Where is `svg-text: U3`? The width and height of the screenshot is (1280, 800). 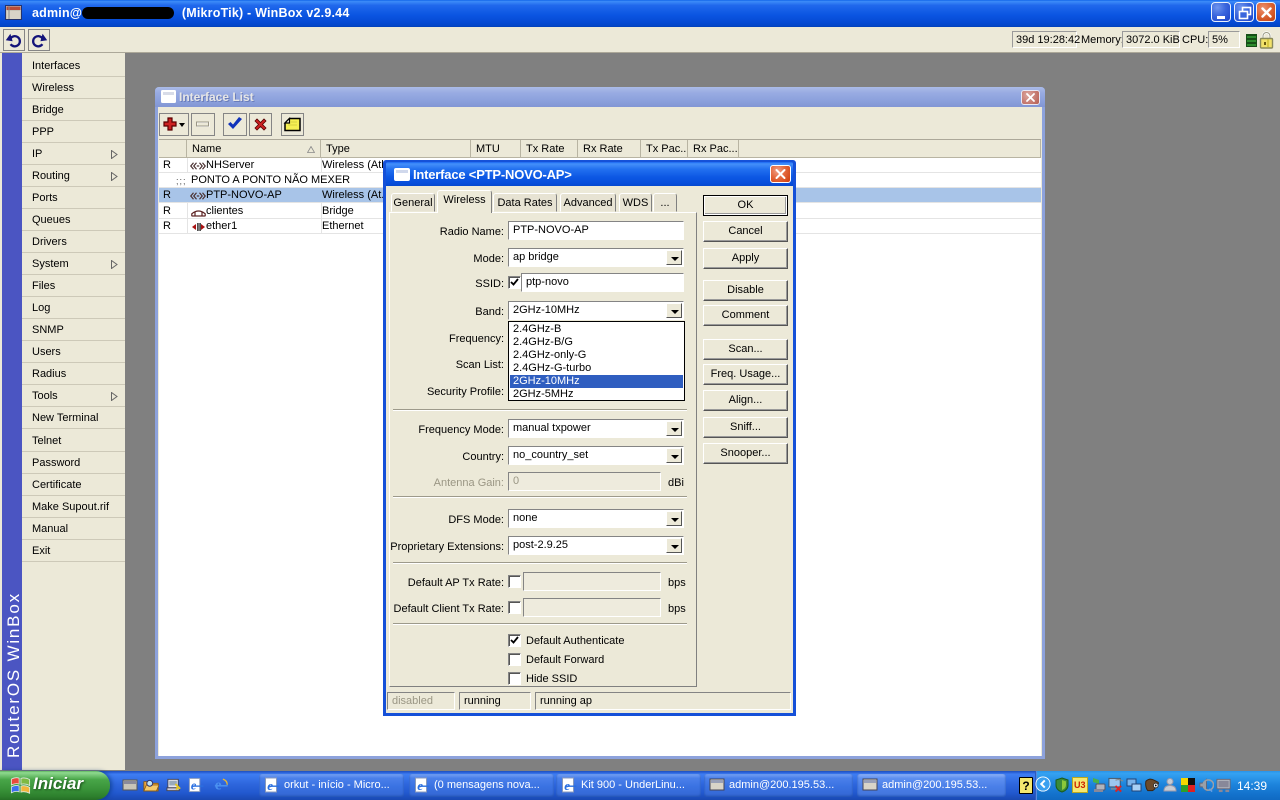
svg-text: U3 is located at coordinates (1080, 785).